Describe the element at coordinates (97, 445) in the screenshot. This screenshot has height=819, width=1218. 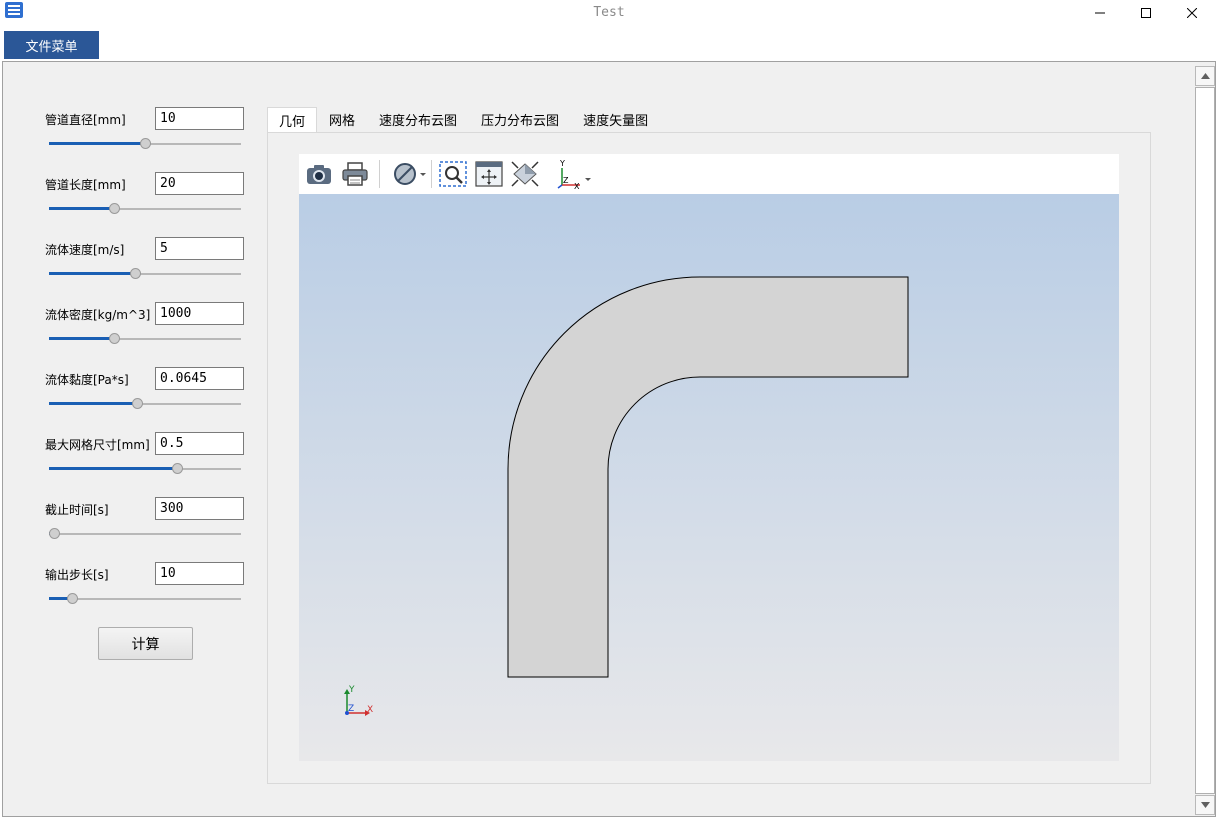
I see `param-label: 最大网格尺寸[mm]` at that location.